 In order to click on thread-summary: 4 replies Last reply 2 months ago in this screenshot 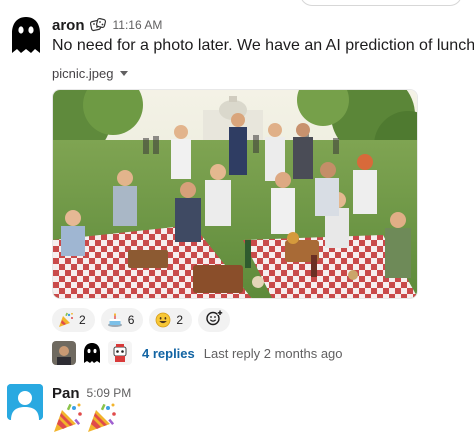, I will do `click(197, 353)`.